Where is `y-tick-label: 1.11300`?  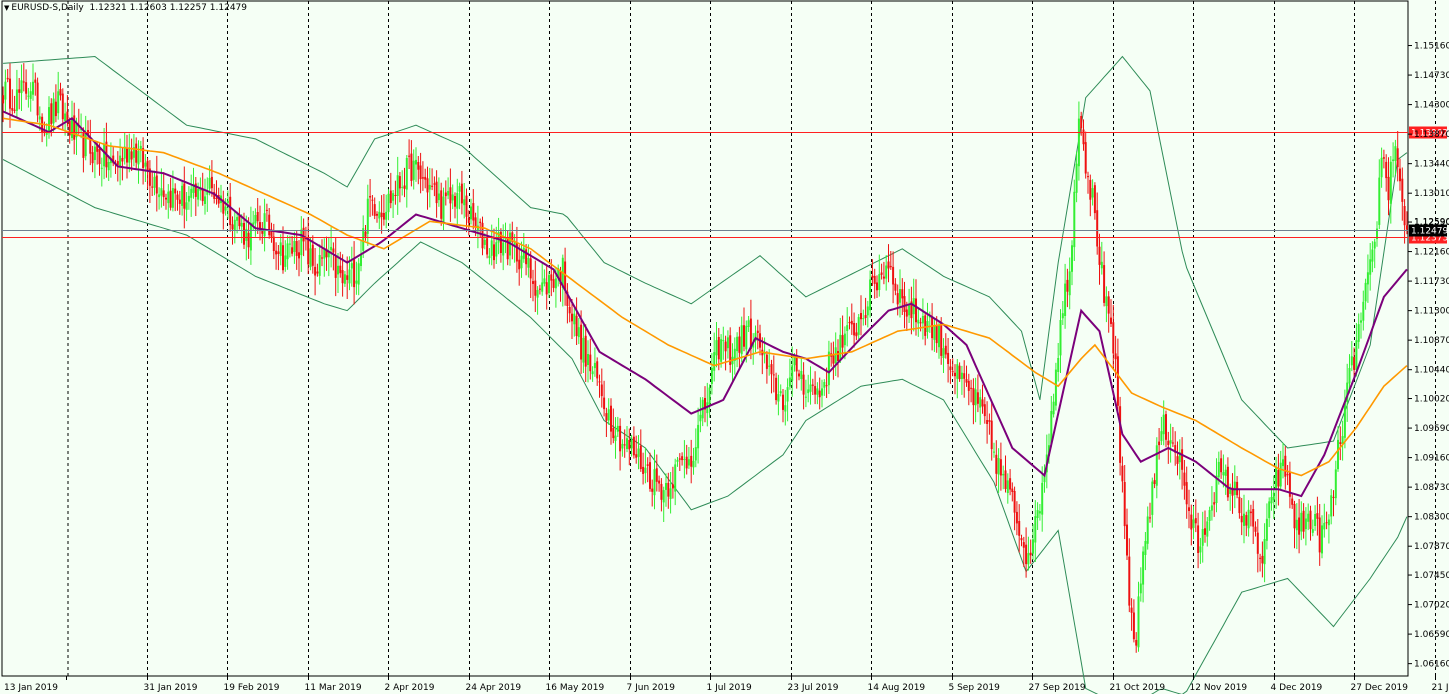 y-tick-label: 1.11300 is located at coordinates (1431, 312).